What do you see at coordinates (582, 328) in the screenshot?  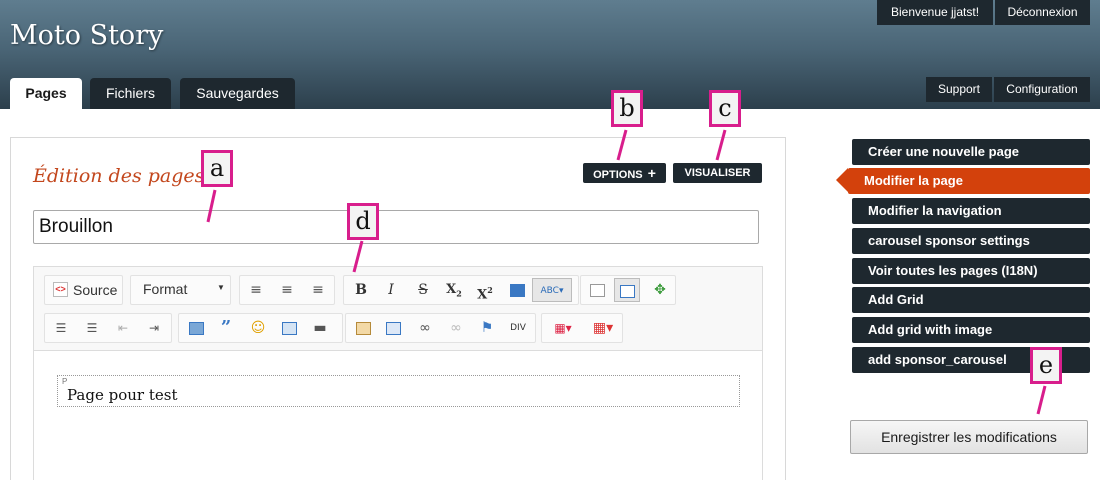 I see `color-table-group: ▦▾ ▦▾` at bounding box center [582, 328].